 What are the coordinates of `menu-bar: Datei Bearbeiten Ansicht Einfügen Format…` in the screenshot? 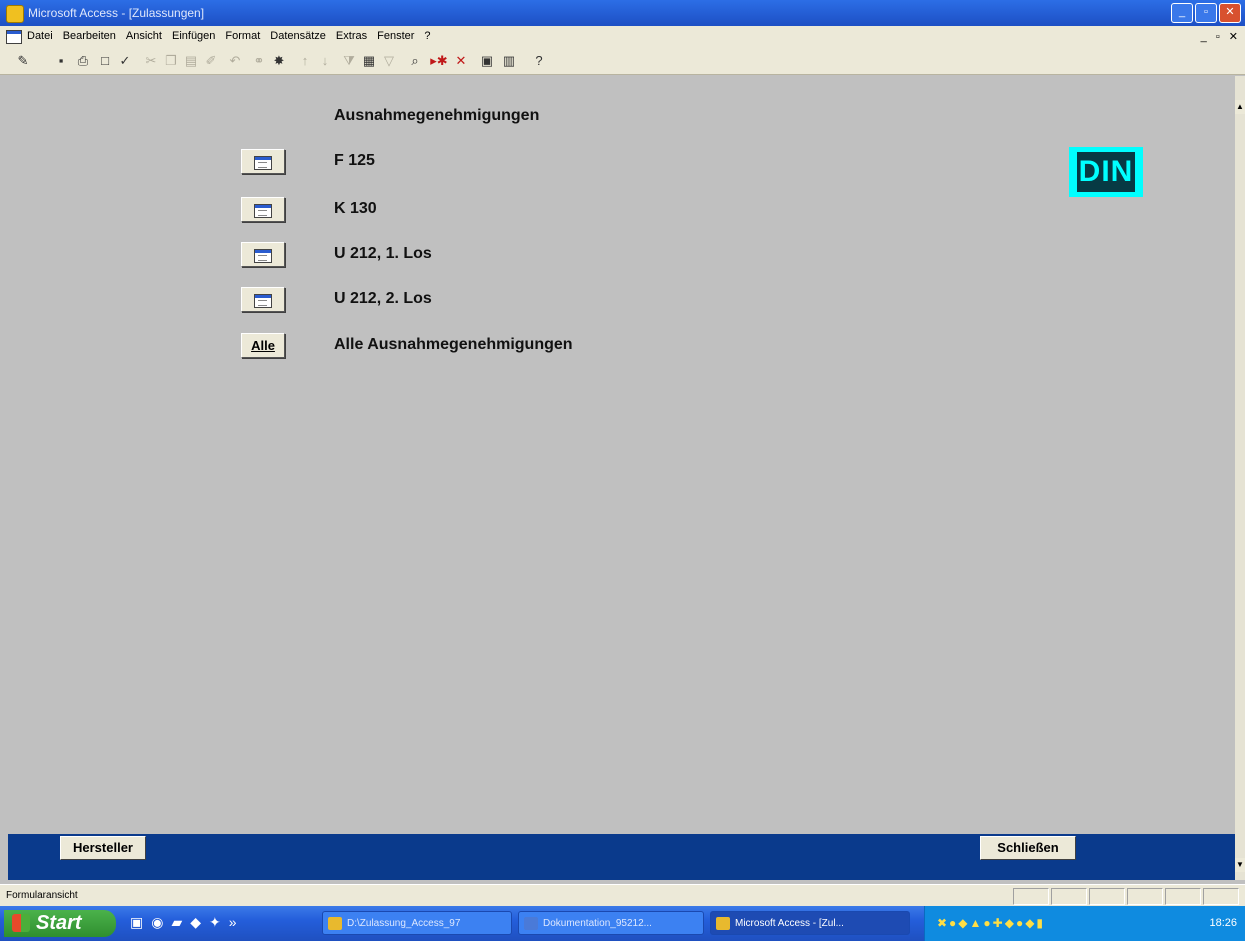 It's located at (622, 37).